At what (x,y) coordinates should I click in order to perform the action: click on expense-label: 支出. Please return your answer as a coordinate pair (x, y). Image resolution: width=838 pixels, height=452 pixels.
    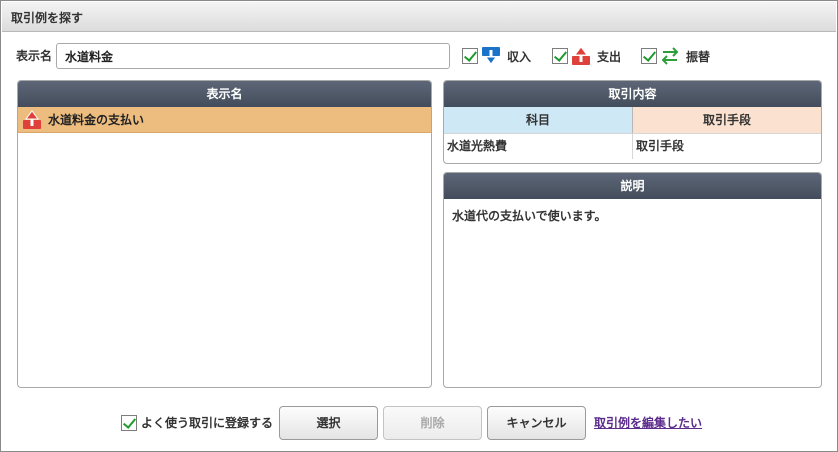
    Looking at the image, I should click on (609, 56).